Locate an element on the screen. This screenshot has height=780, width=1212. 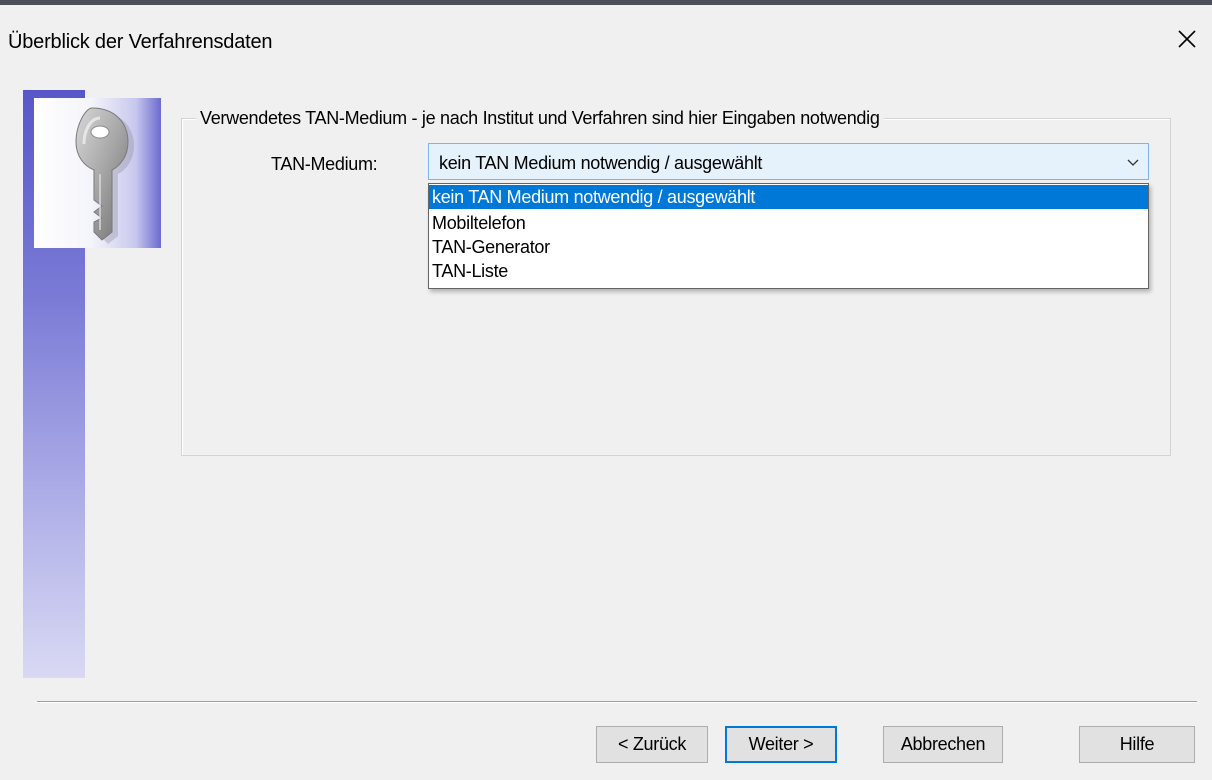
close-button is located at coordinates (1187, 39).